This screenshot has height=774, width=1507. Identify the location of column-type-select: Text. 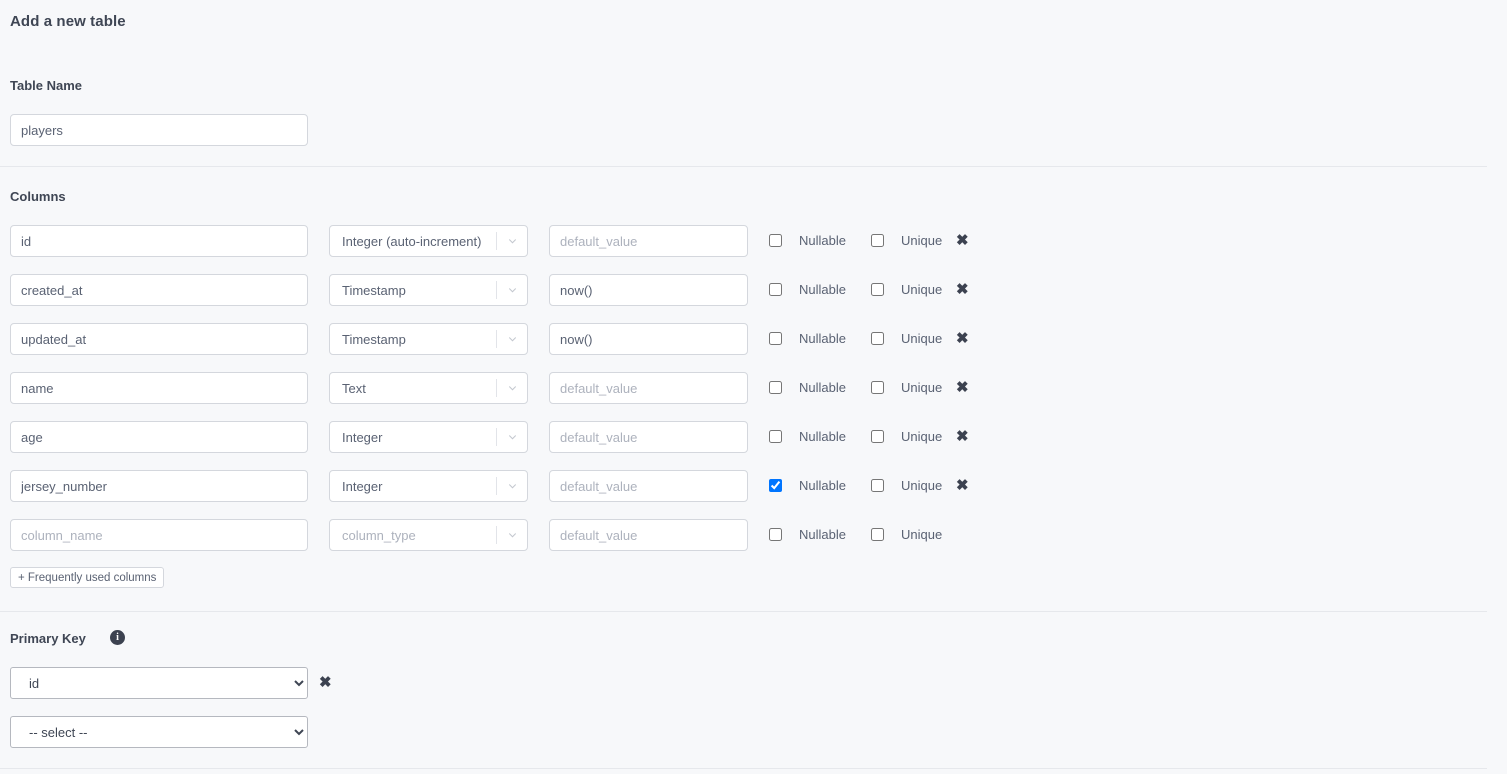
(428, 388).